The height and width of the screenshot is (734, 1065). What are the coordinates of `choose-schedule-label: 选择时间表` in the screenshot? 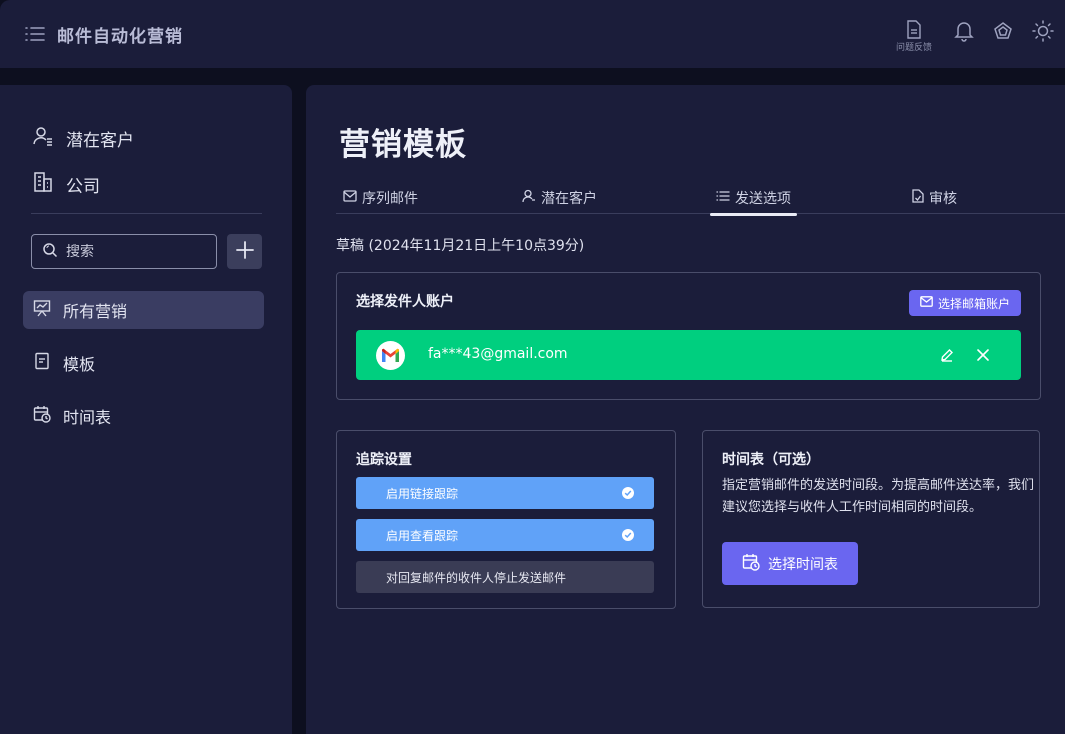 It's located at (803, 564).